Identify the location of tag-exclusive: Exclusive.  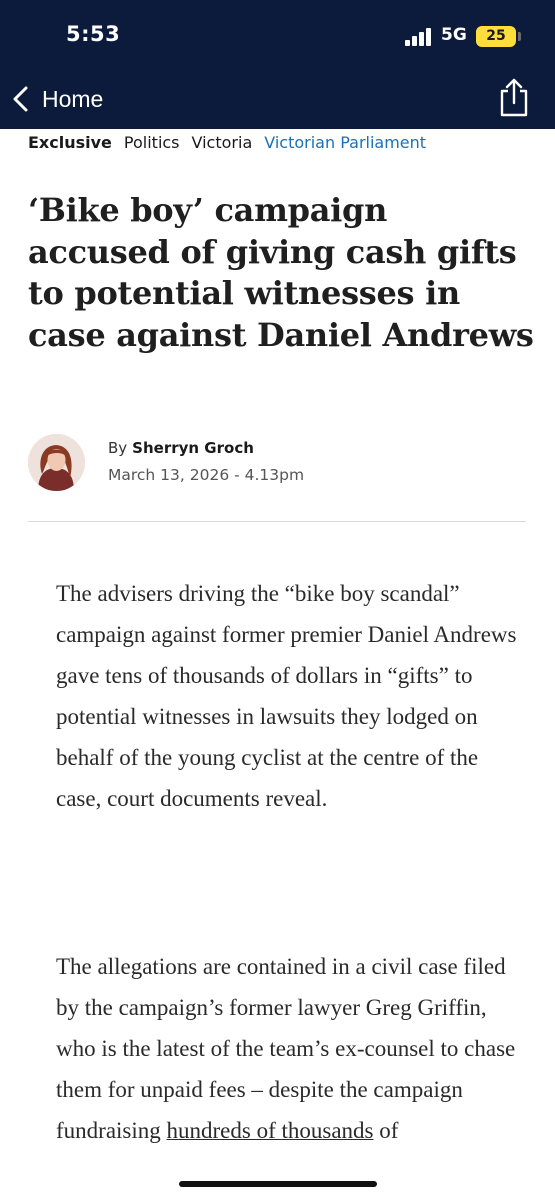
(70, 142).